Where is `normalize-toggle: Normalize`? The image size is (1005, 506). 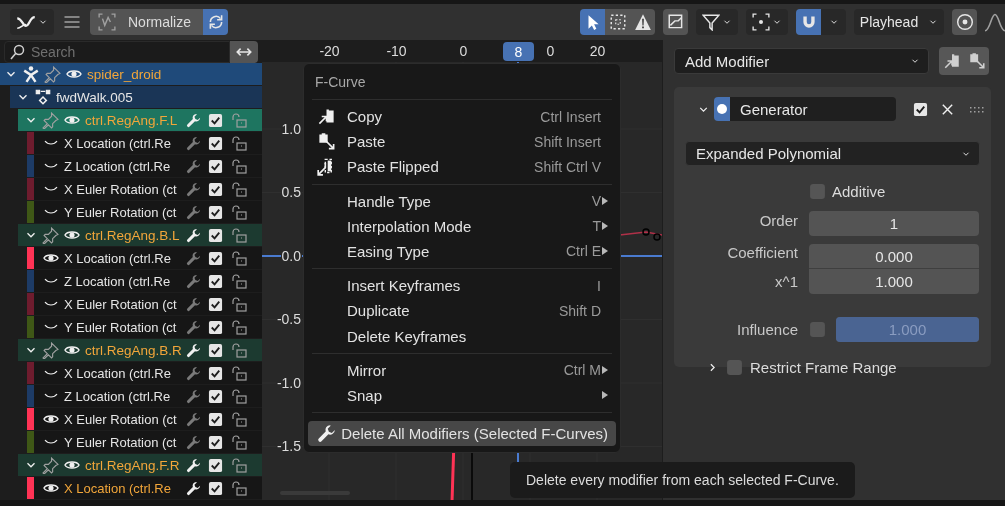
normalize-toggle: Normalize is located at coordinates (146, 22).